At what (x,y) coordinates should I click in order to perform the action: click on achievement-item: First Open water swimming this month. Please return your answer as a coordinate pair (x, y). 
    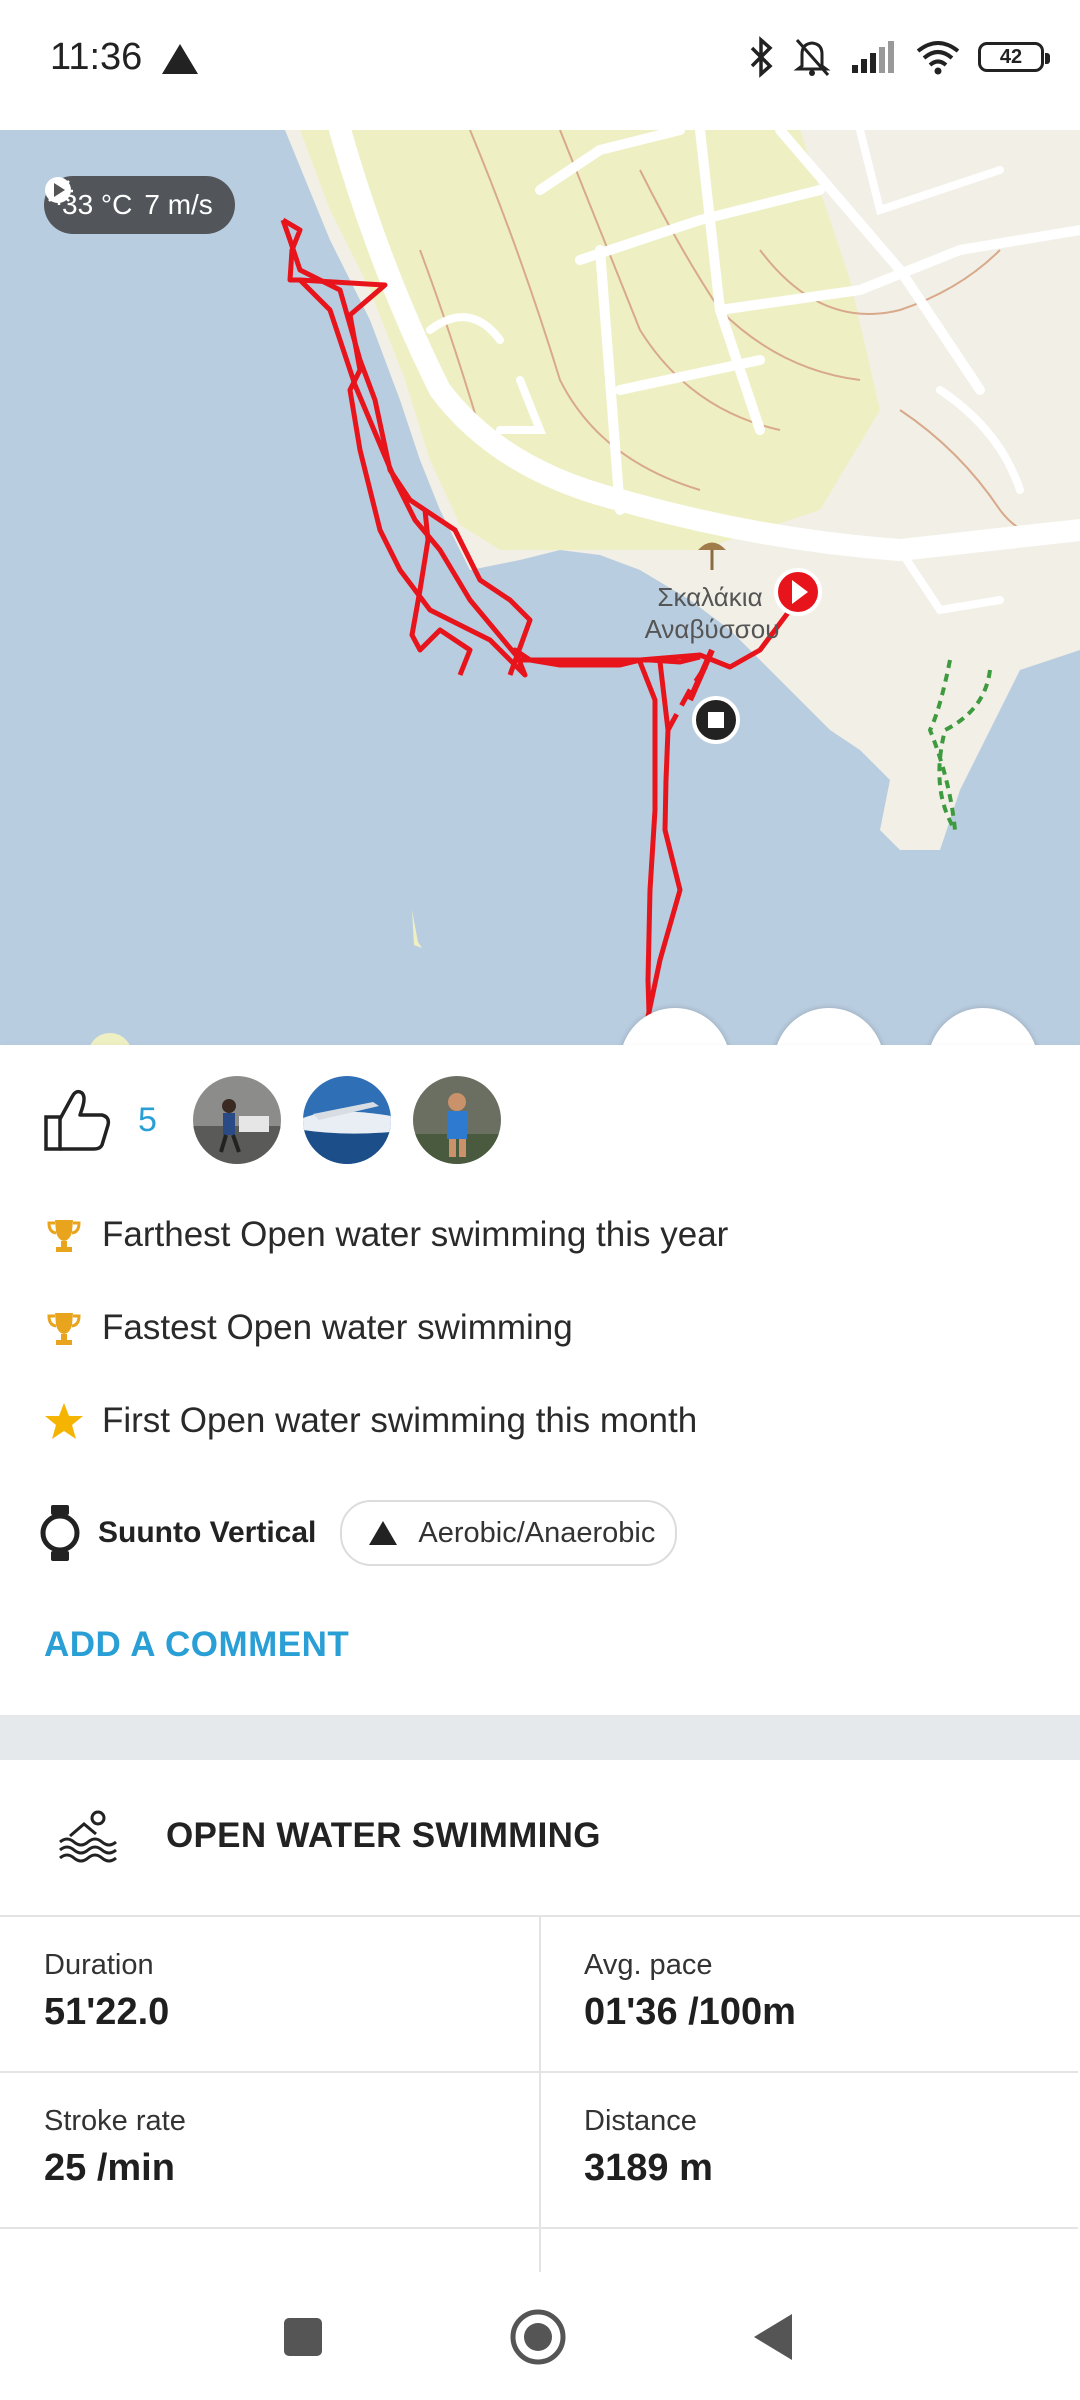
    Looking at the image, I should click on (370, 1421).